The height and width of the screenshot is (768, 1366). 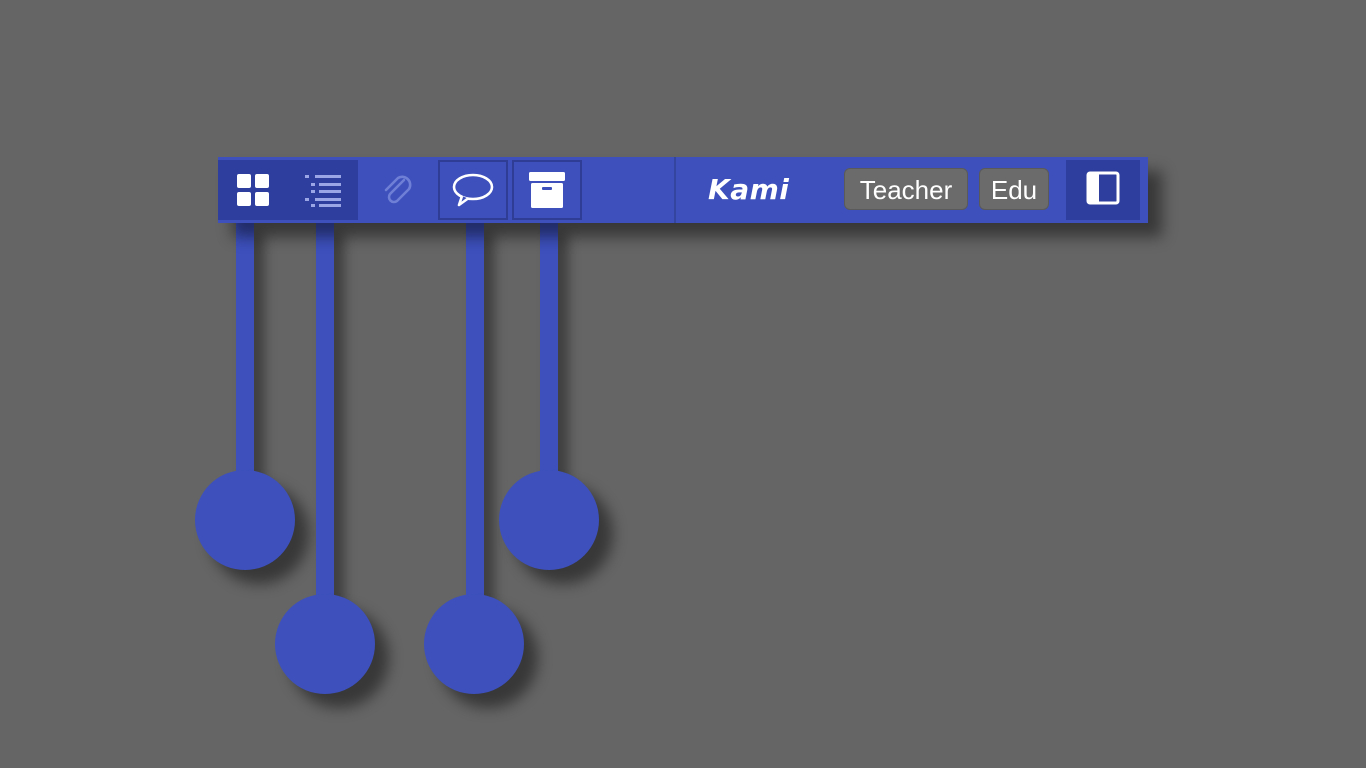 What do you see at coordinates (325, 644) in the screenshot?
I see `callout-marker-outline` at bounding box center [325, 644].